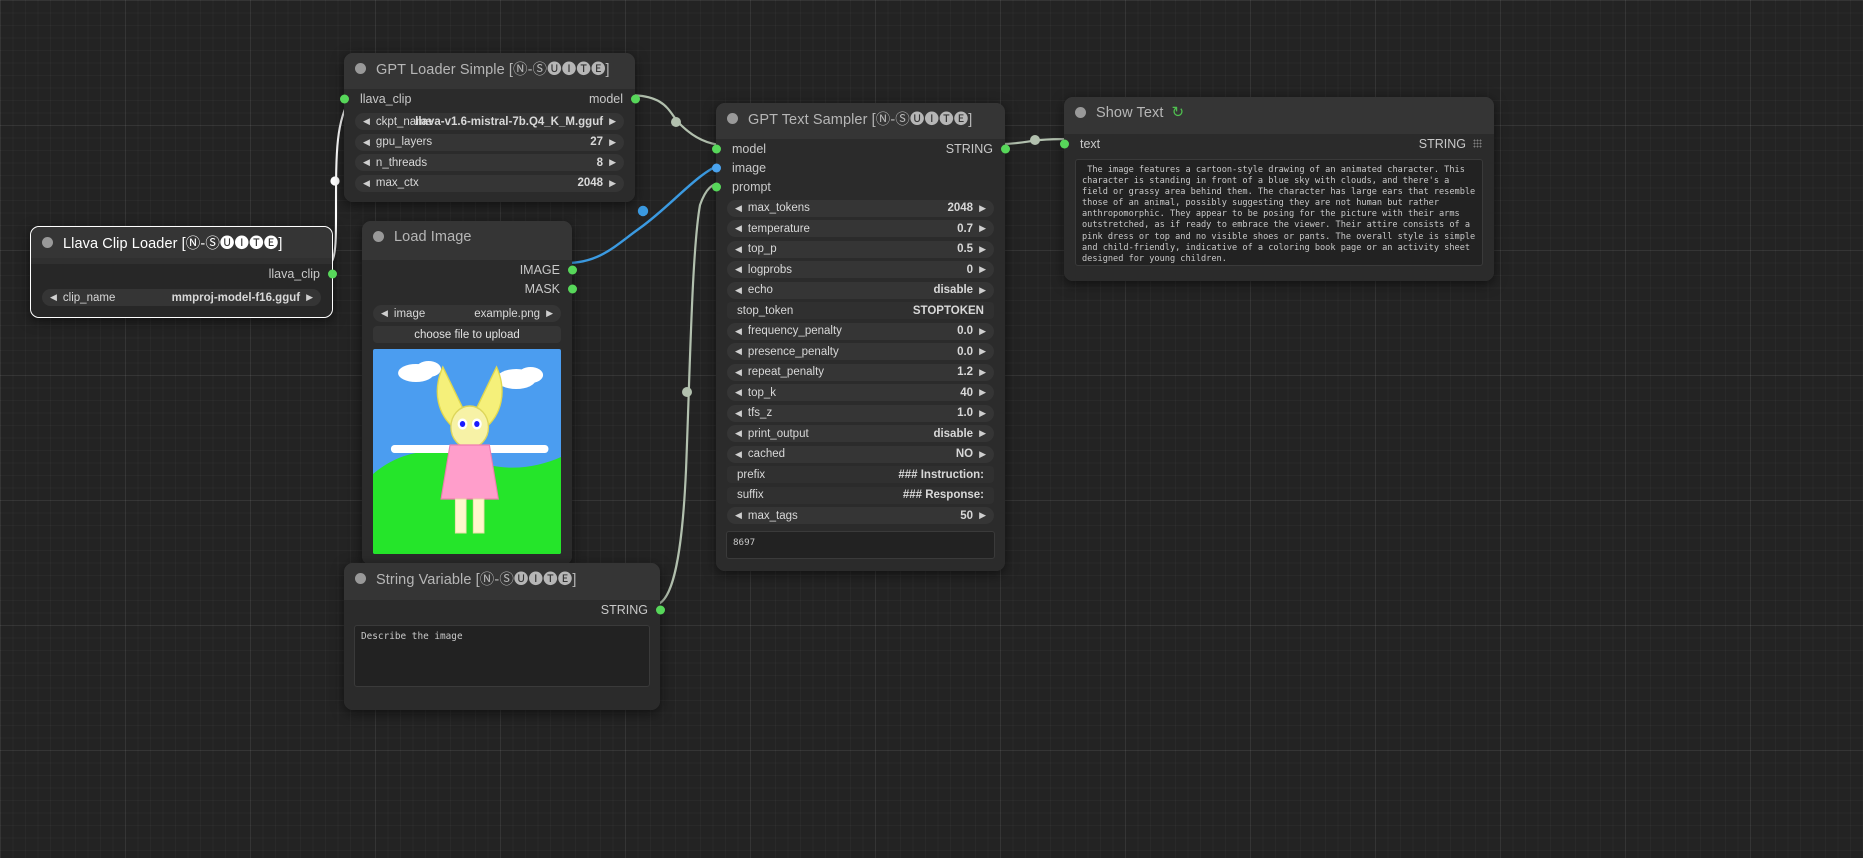 This screenshot has height=858, width=1863. Describe the element at coordinates (1276, 143) in the screenshot. I see `slot-row-text: text STRING` at that location.